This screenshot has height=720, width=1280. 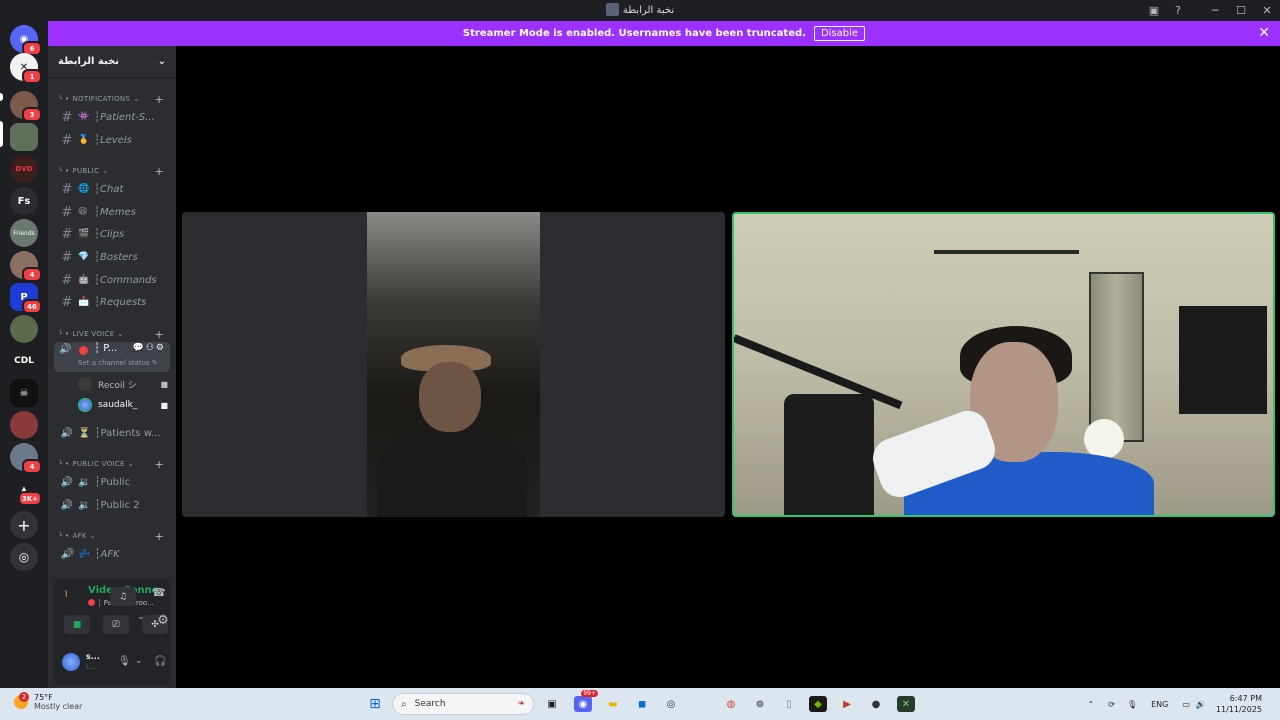 I want to click on sync-icon: ⟳, so click(x=1111, y=704).